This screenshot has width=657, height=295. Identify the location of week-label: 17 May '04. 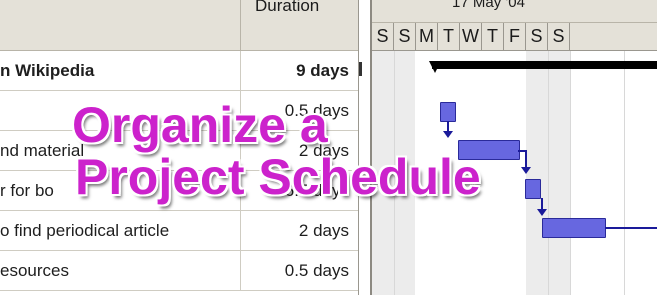
(488, 5).